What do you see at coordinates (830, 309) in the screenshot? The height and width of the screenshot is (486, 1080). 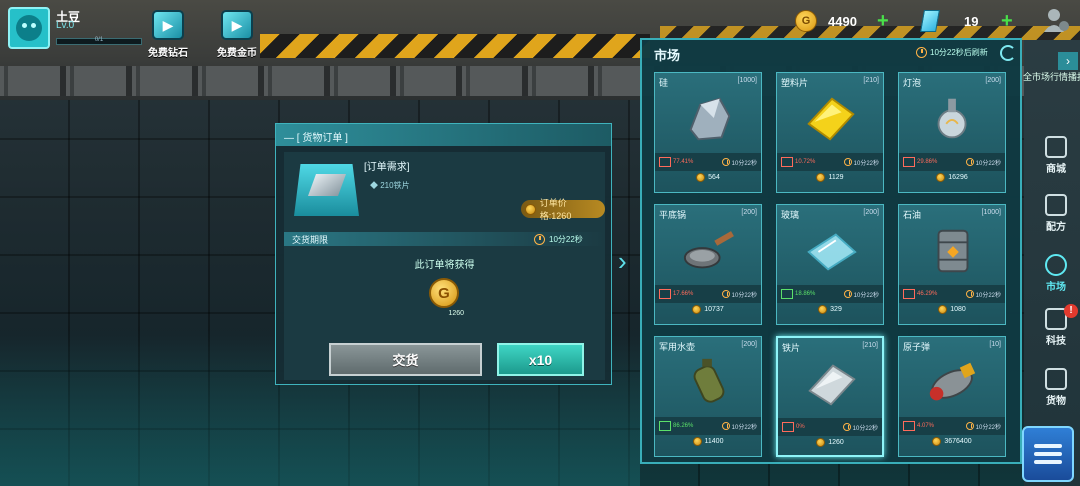 I see `item-price-row: 329` at bounding box center [830, 309].